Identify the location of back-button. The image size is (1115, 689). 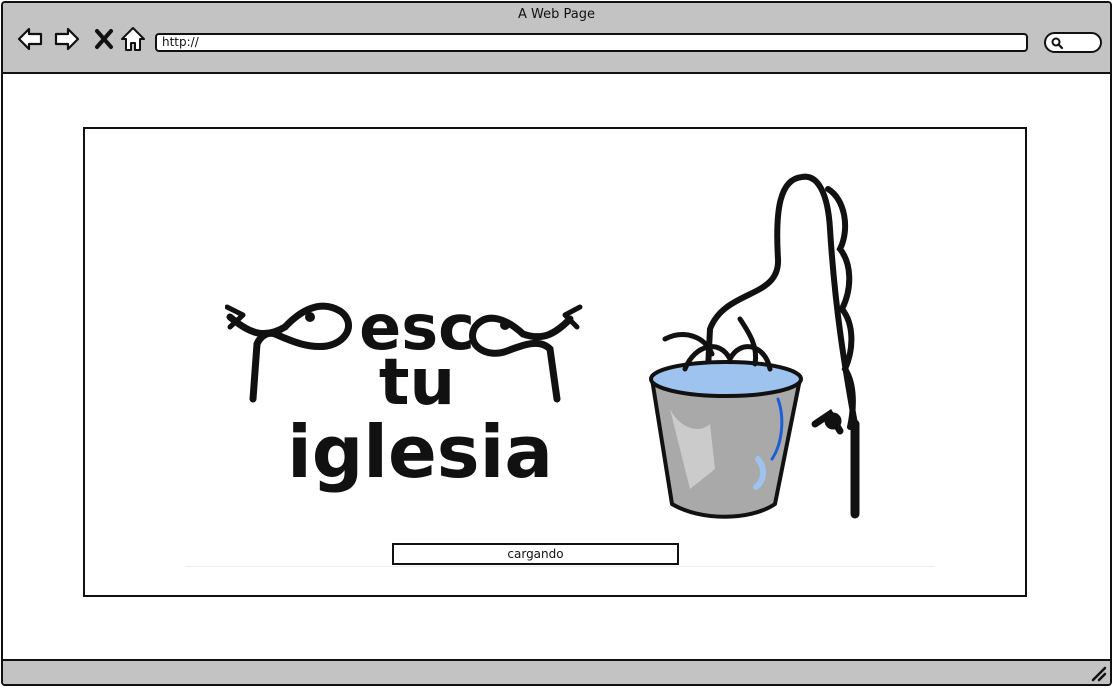
(30, 39).